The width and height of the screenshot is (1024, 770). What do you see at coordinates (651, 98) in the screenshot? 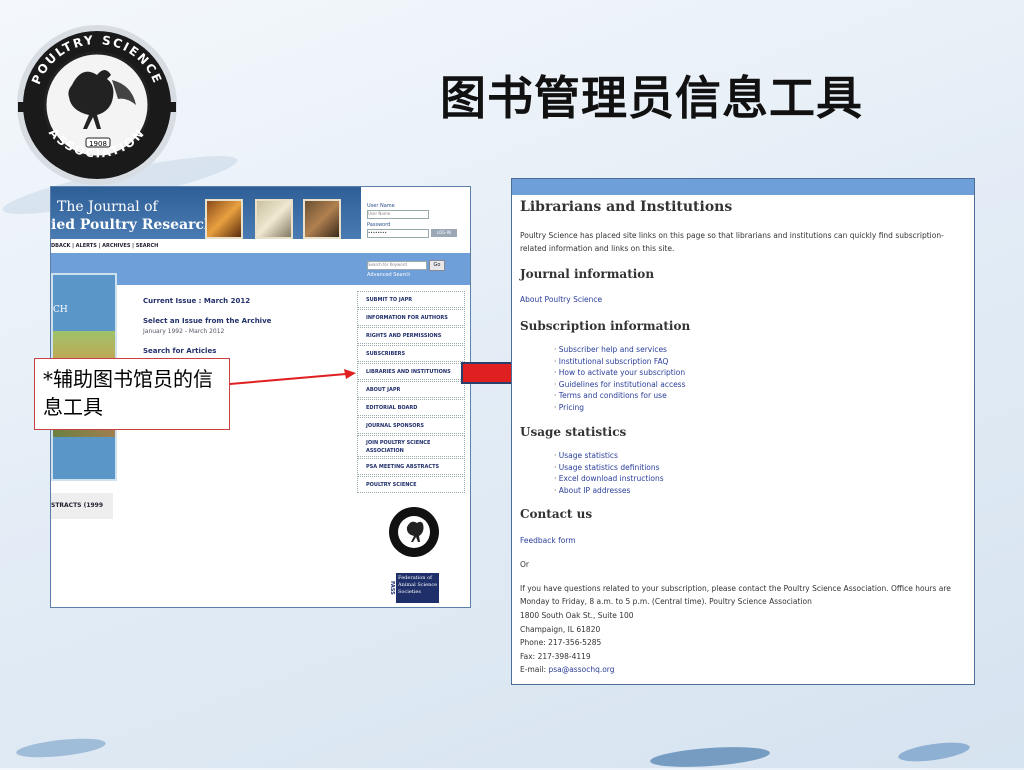
I see `slide-title: 图书管理员信息工具` at bounding box center [651, 98].